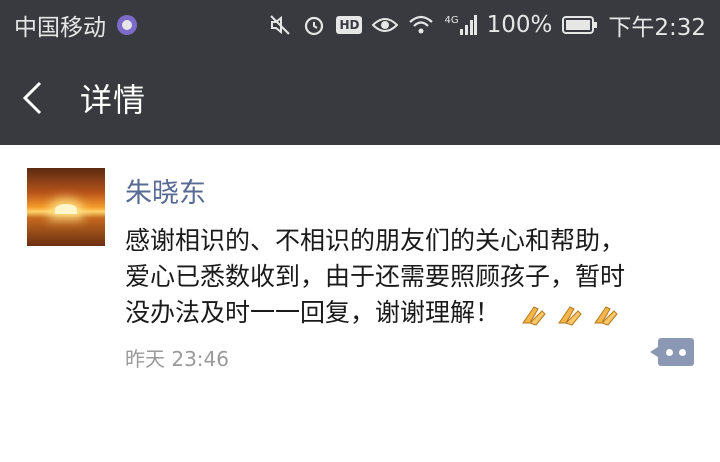 The image size is (720, 462). What do you see at coordinates (113, 99) in the screenshot?
I see `page-title: 详情` at bounding box center [113, 99].